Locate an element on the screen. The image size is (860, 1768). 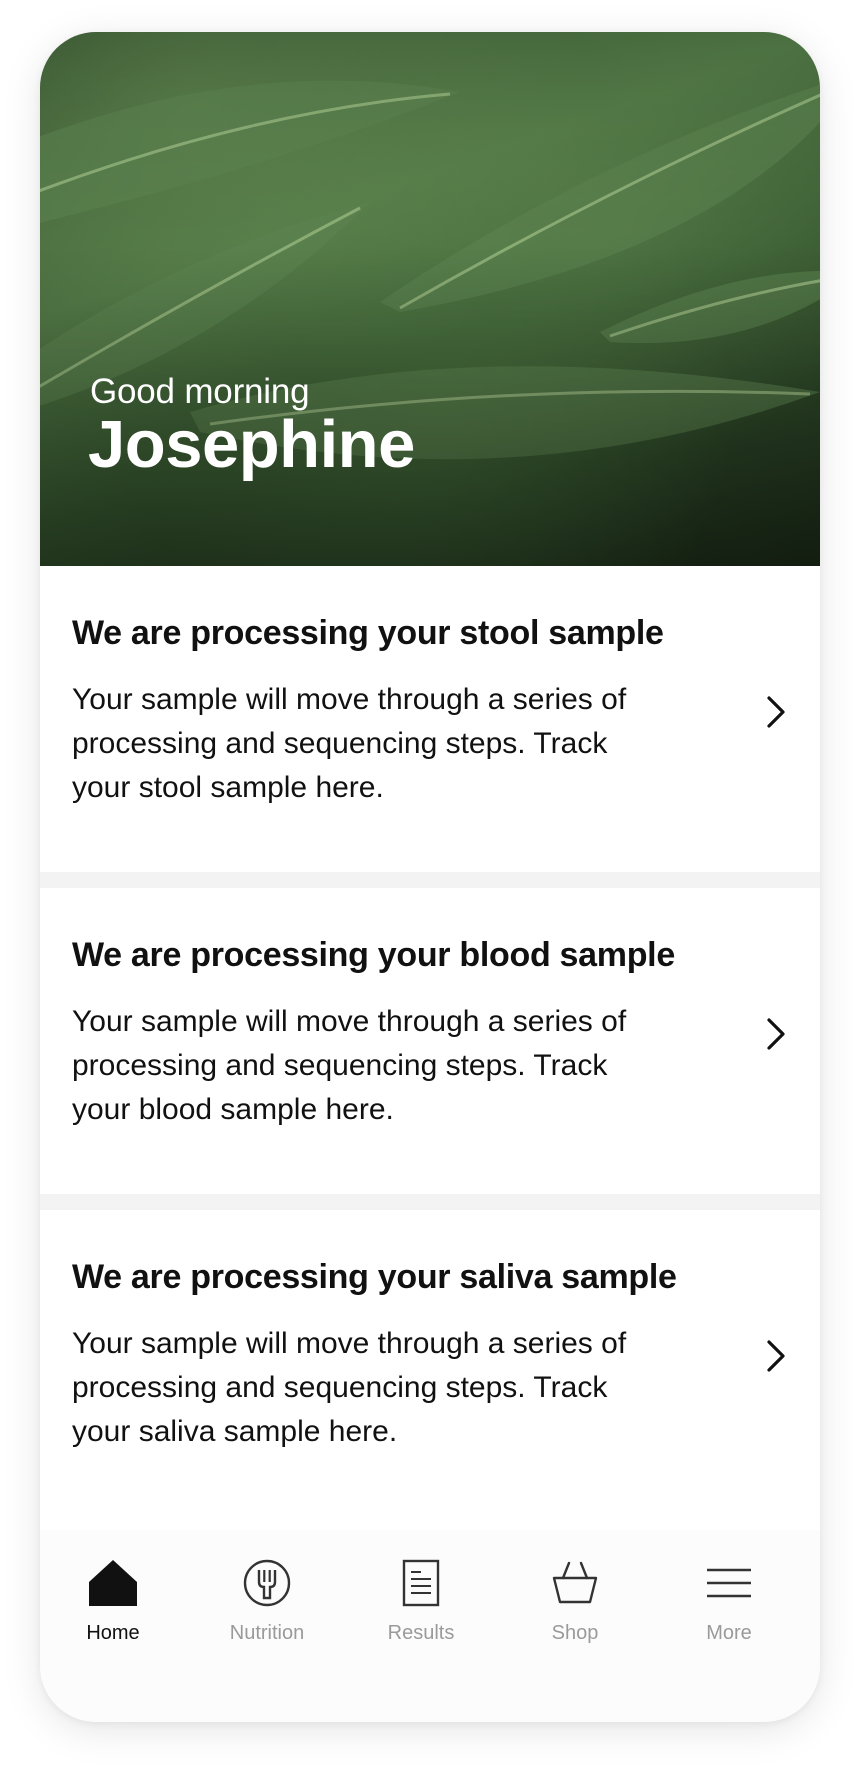
home-icon is located at coordinates (113, 1583).